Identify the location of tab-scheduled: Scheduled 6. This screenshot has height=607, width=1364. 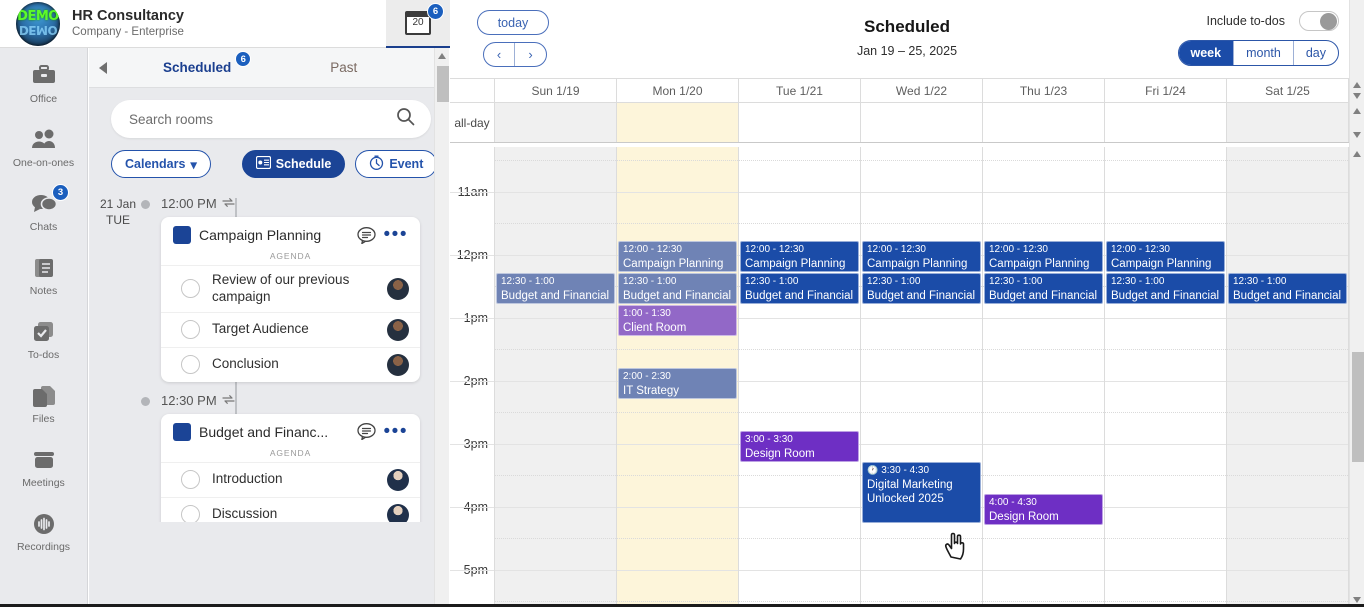
(207, 63).